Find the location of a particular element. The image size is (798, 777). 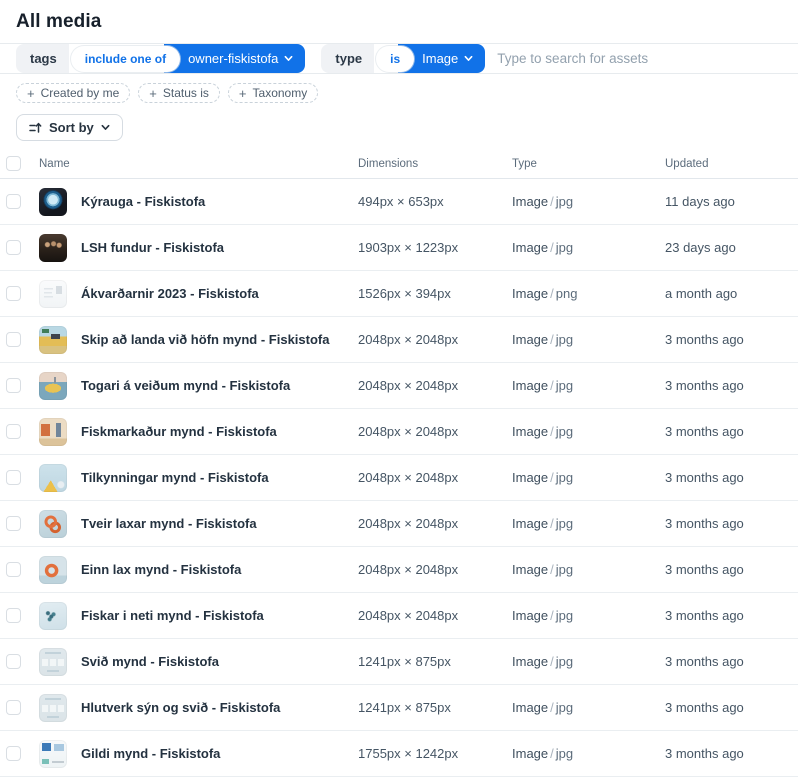

name-cell: Einn lax mynd - Fiskistofa is located at coordinates (219, 570).